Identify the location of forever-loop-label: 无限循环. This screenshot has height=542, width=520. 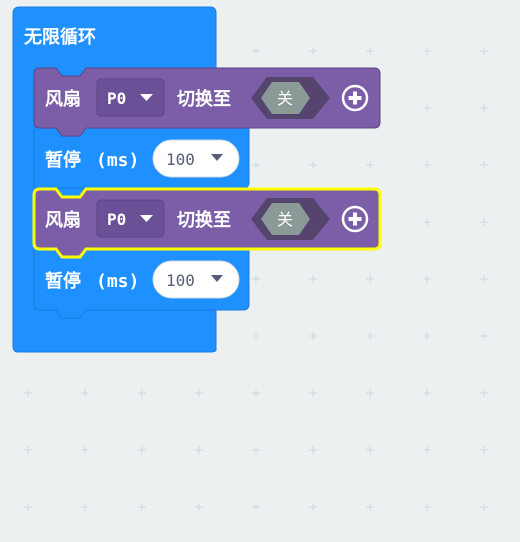
(60, 37).